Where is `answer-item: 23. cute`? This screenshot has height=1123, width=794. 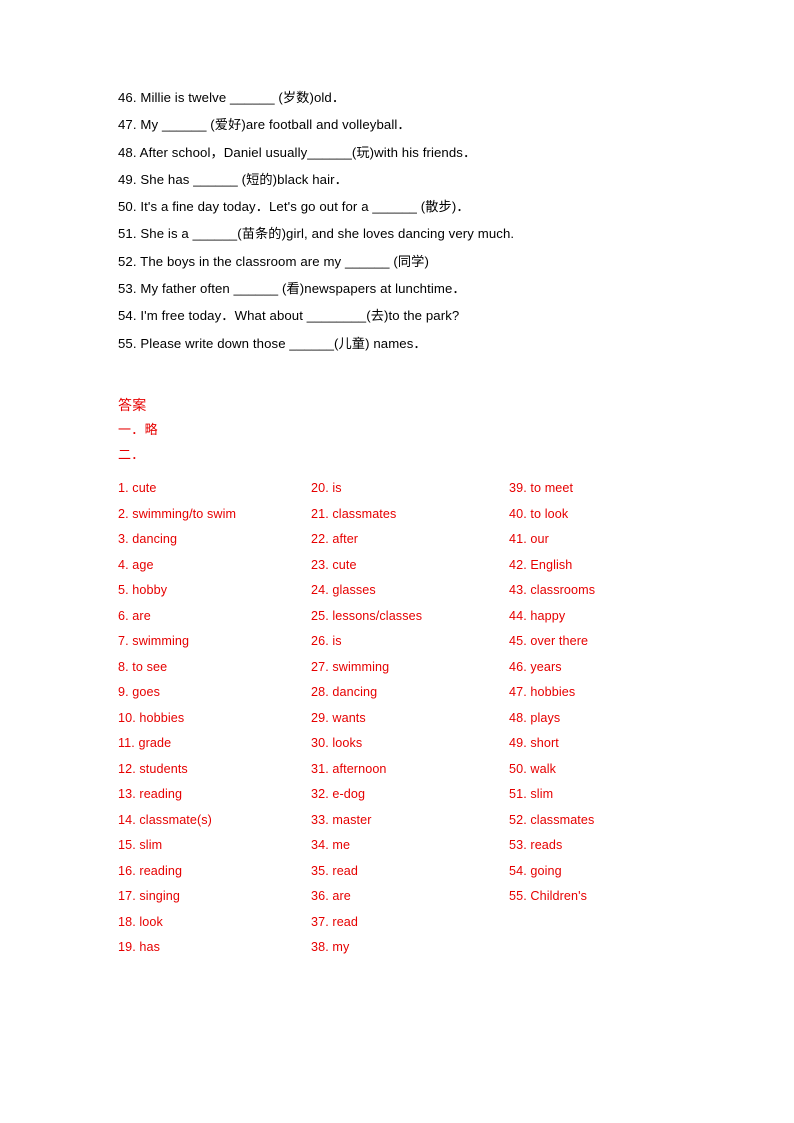 answer-item: 23. cute is located at coordinates (334, 564).